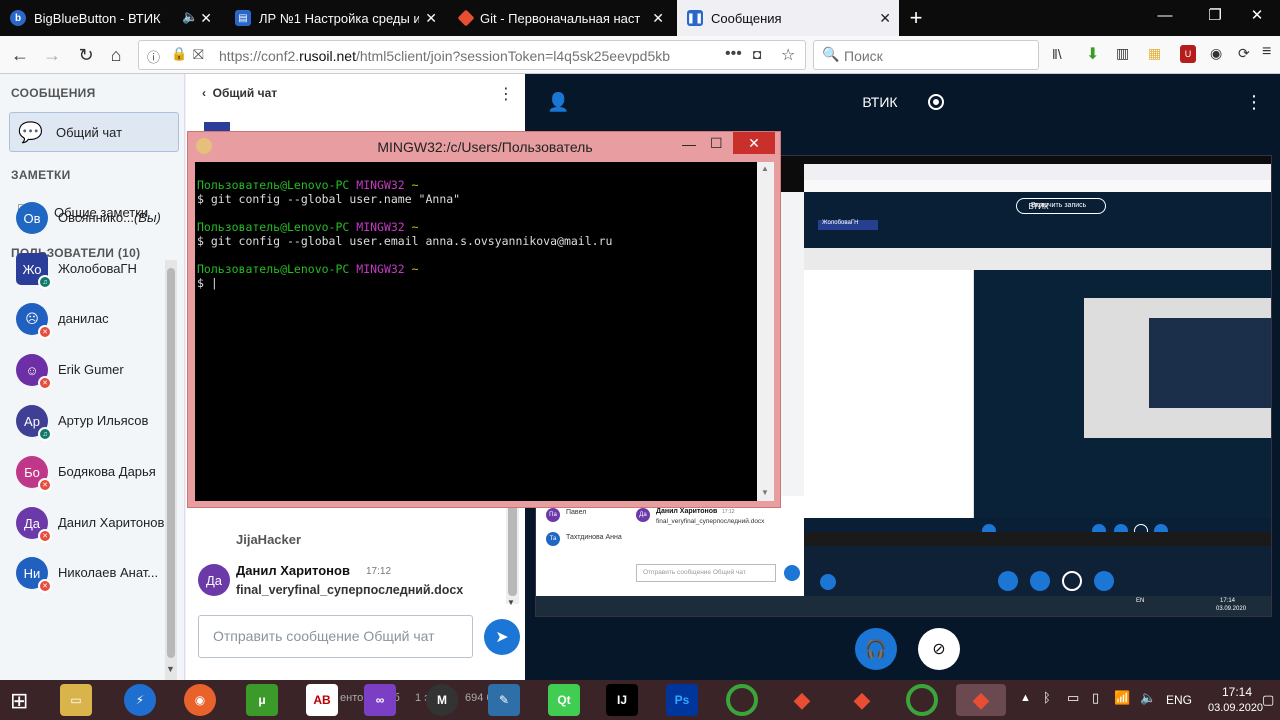 Image resolution: width=1280 pixels, height=720 pixels. Describe the element at coordinates (1122, 53) in the screenshot. I see `sidebar-icon: ▥` at that location.